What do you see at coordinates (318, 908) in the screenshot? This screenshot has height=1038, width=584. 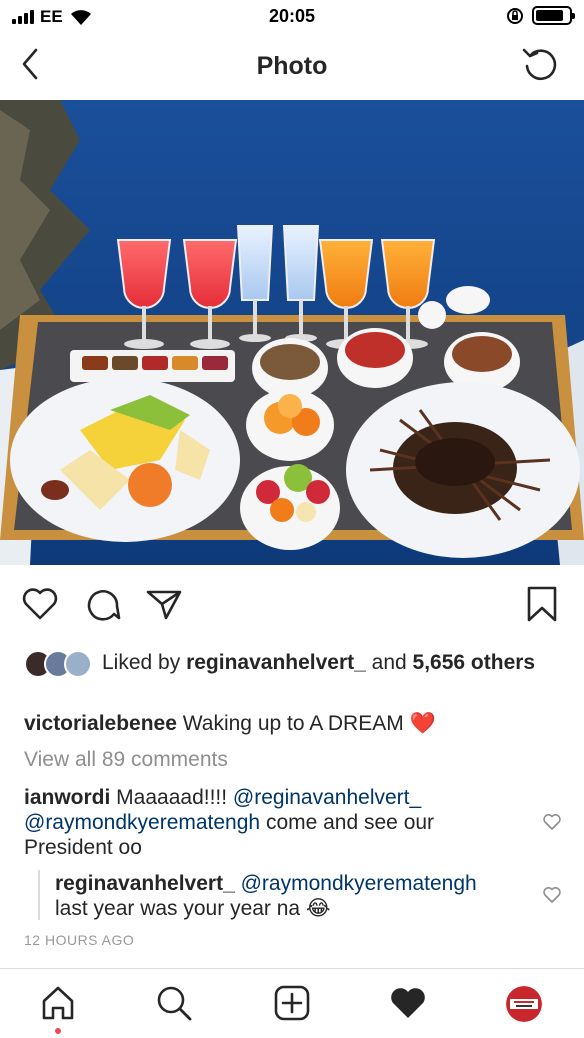 I see `reply-emoji: 😂` at bounding box center [318, 908].